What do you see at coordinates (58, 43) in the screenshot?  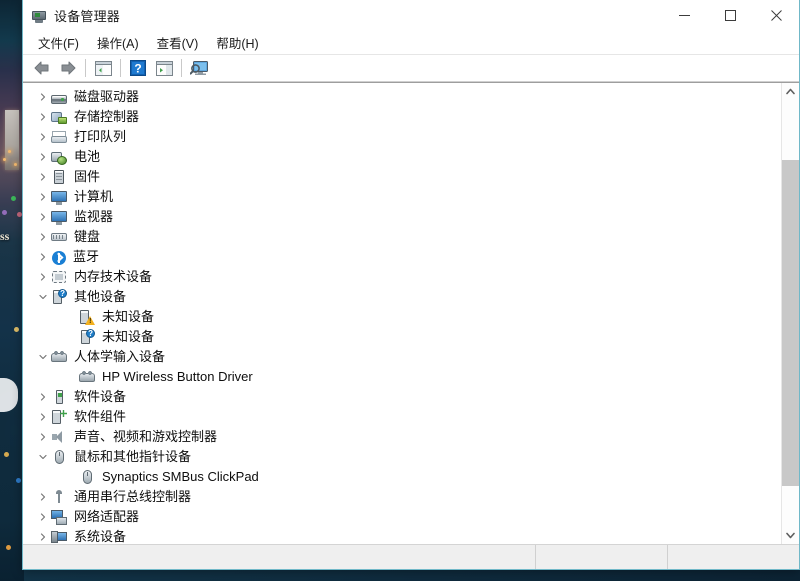 I see `menu-file: 文件(F)` at bounding box center [58, 43].